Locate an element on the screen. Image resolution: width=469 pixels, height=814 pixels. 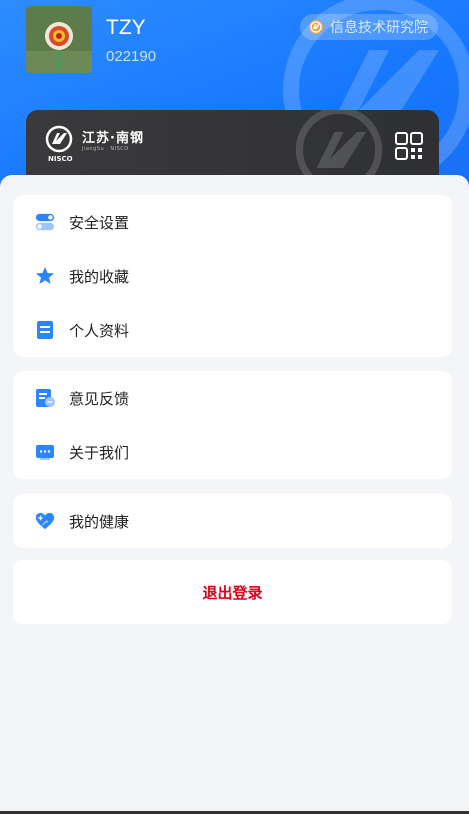
document-icon is located at coordinates (45, 330).